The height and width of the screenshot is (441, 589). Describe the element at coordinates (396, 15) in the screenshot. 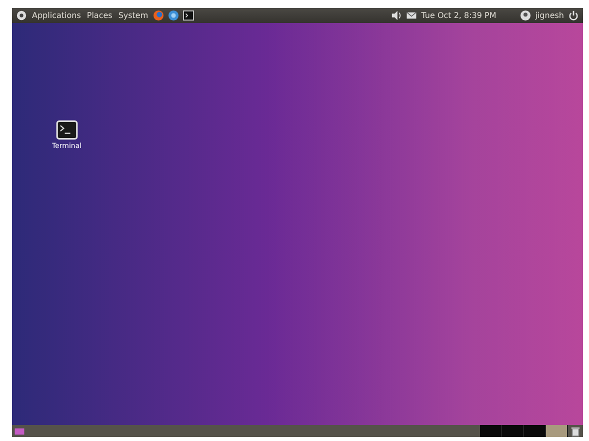

I see `speaker-icon` at that location.